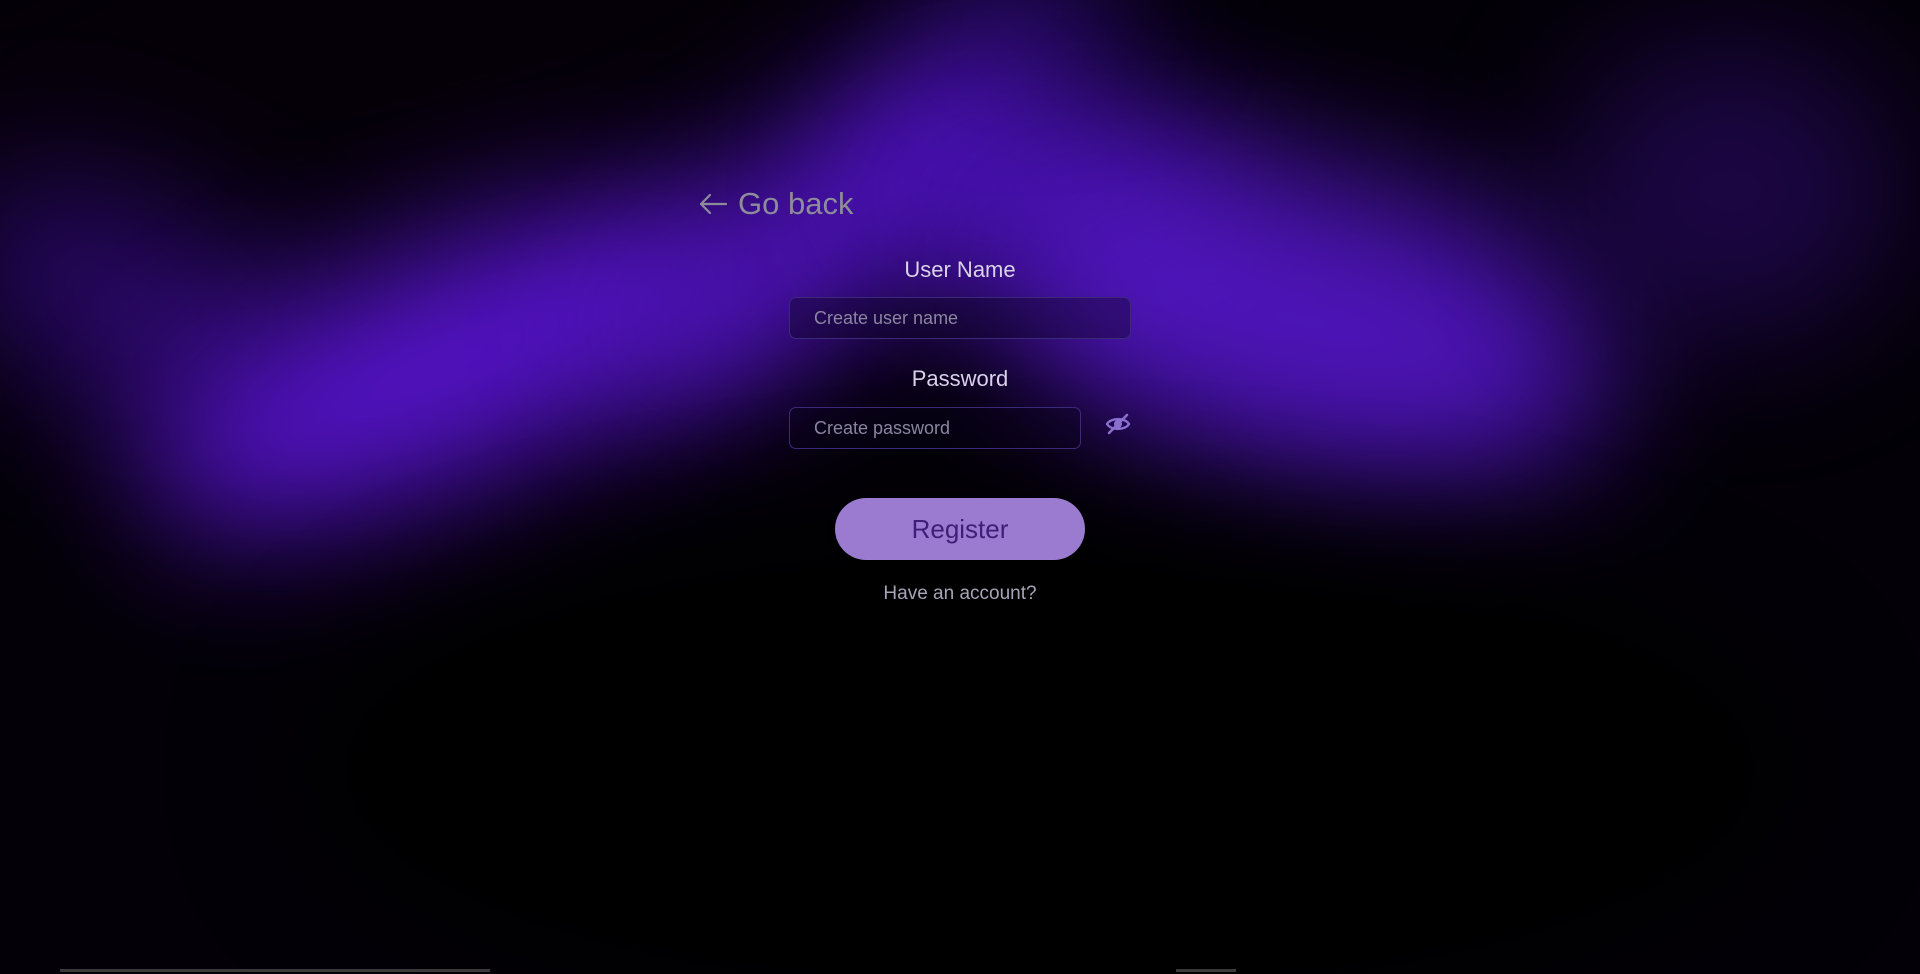  What do you see at coordinates (713, 204) in the screenshot?
I see `arrow-left-icon` at bounding box center [713, 204].